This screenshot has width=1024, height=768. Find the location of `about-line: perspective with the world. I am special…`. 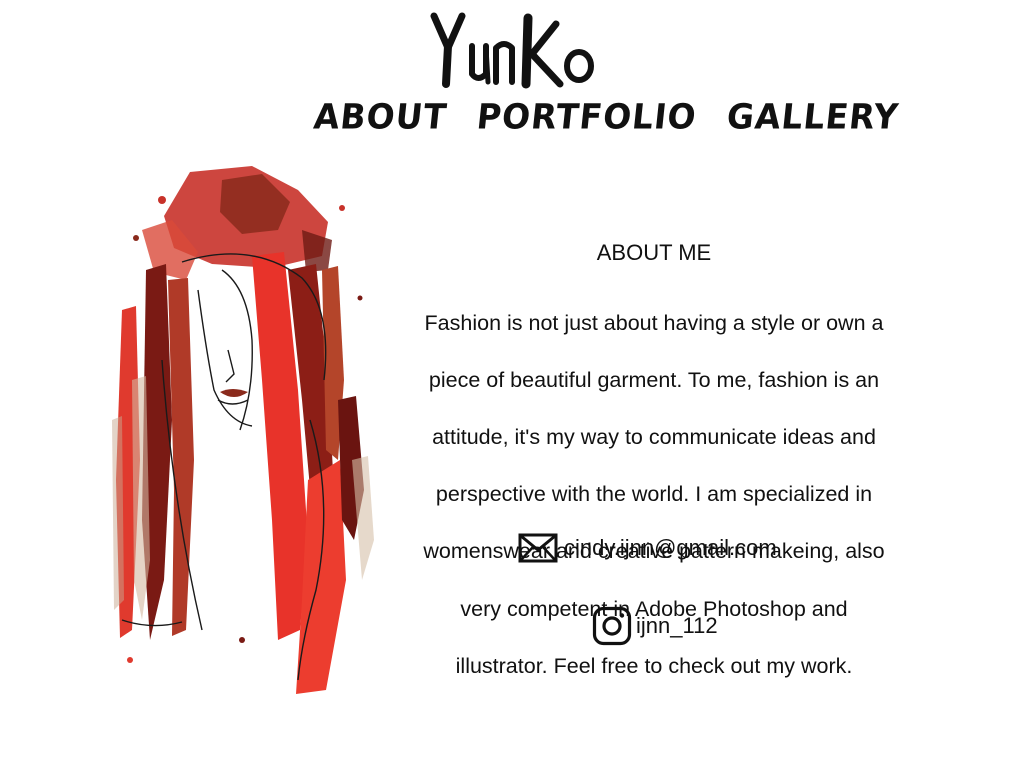

about-line: perspective with the world. I am special… is located at coordinates (654, 494).